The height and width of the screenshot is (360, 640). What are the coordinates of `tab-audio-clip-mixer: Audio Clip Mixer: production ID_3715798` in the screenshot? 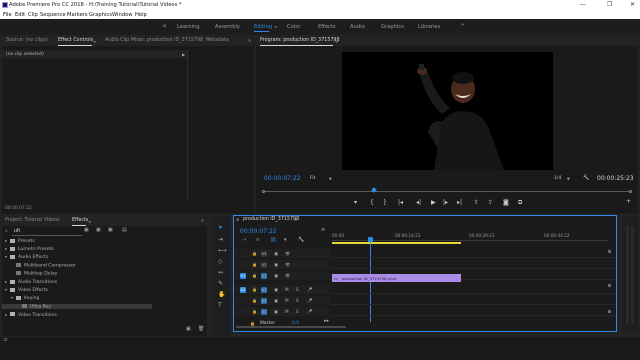 It's located at (154, 40).